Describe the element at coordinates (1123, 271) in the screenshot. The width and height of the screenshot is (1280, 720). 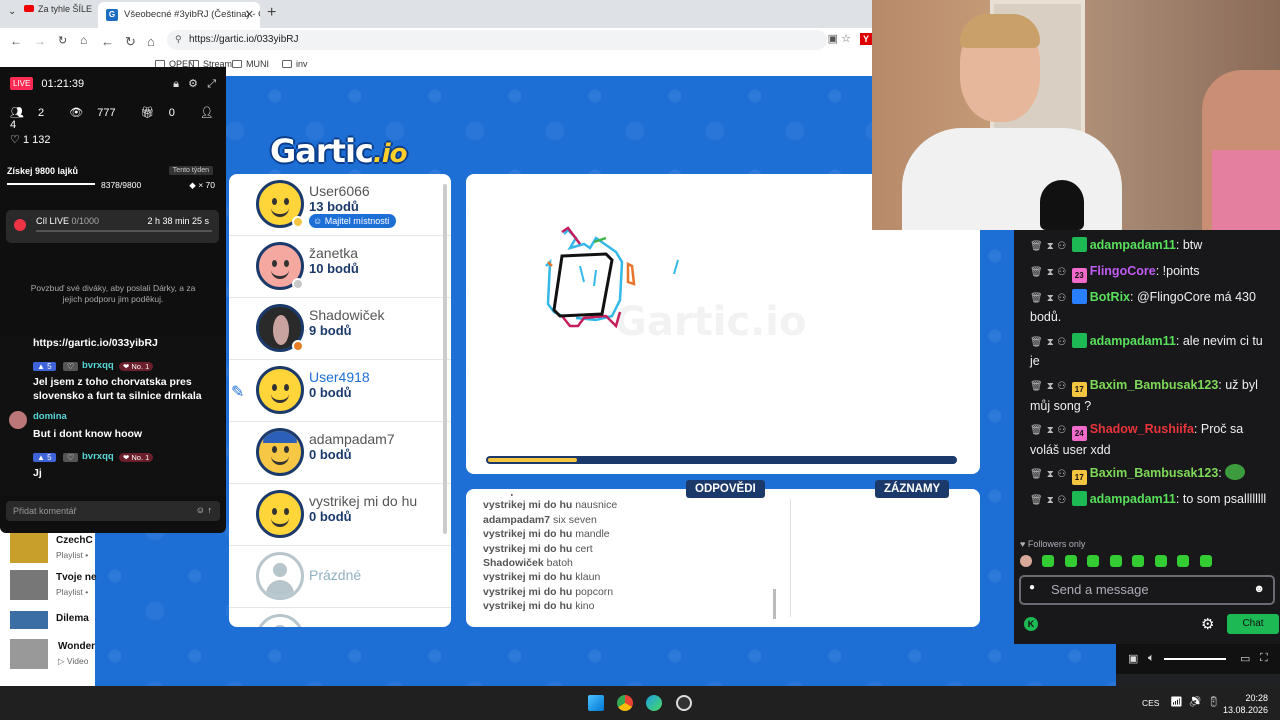
I see `chat-username: FlingoCore` at that location.